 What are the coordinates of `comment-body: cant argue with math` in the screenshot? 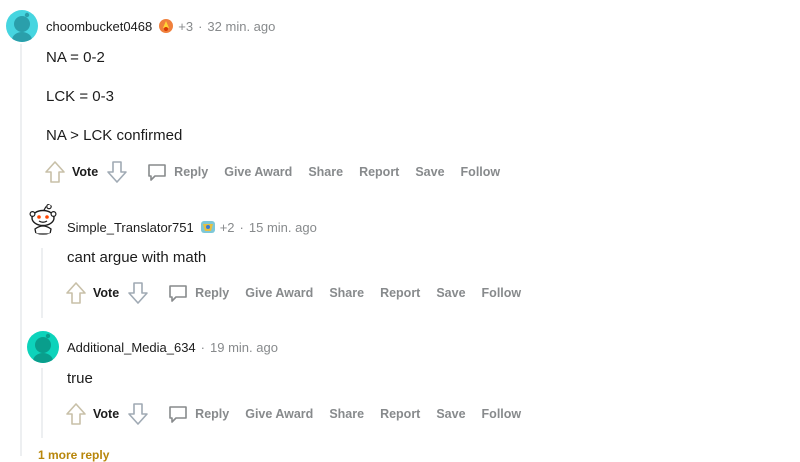 It's located at (136, 257).